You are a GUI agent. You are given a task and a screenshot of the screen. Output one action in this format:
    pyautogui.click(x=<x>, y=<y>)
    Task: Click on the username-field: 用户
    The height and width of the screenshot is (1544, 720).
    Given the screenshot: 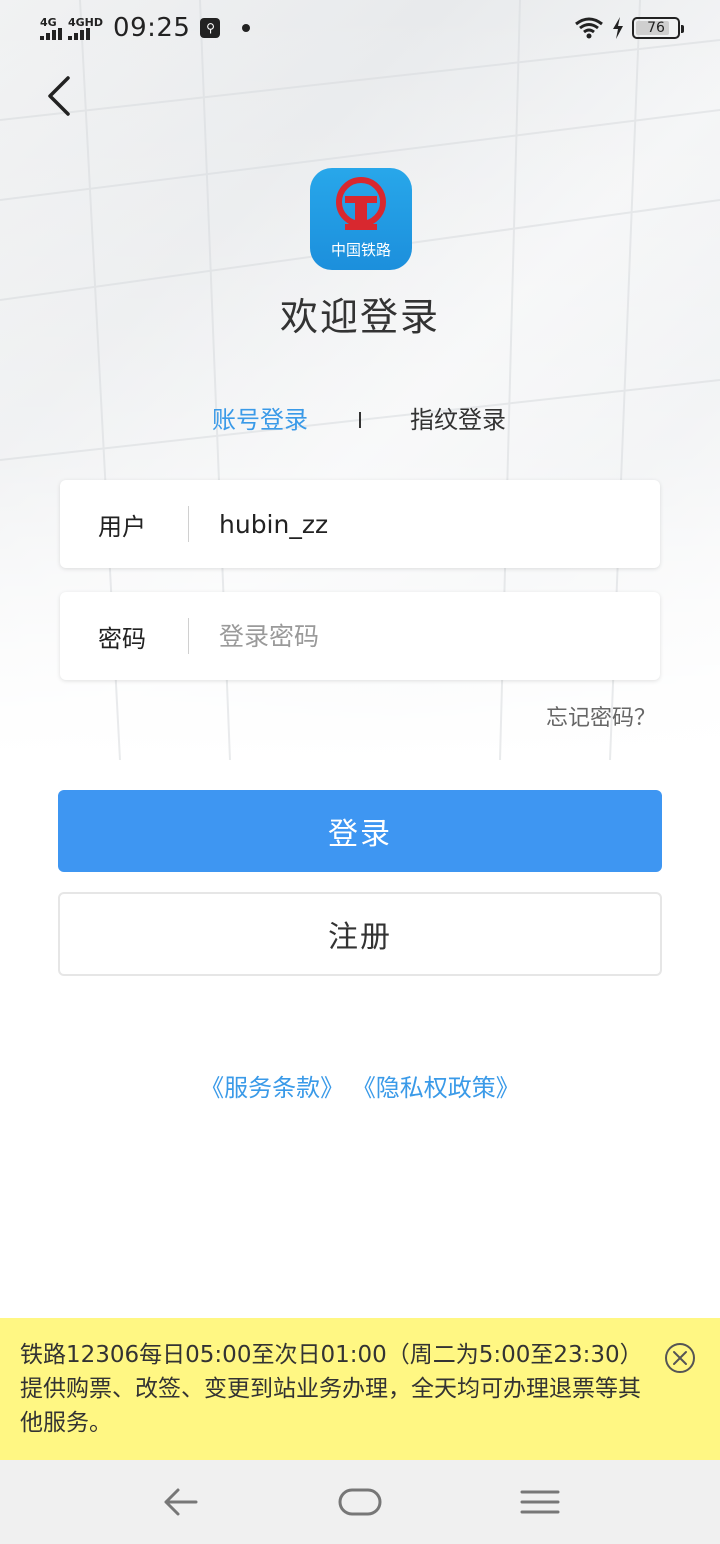 What is the action you would take?
    pyautogui.click(x=360, y=524)
    